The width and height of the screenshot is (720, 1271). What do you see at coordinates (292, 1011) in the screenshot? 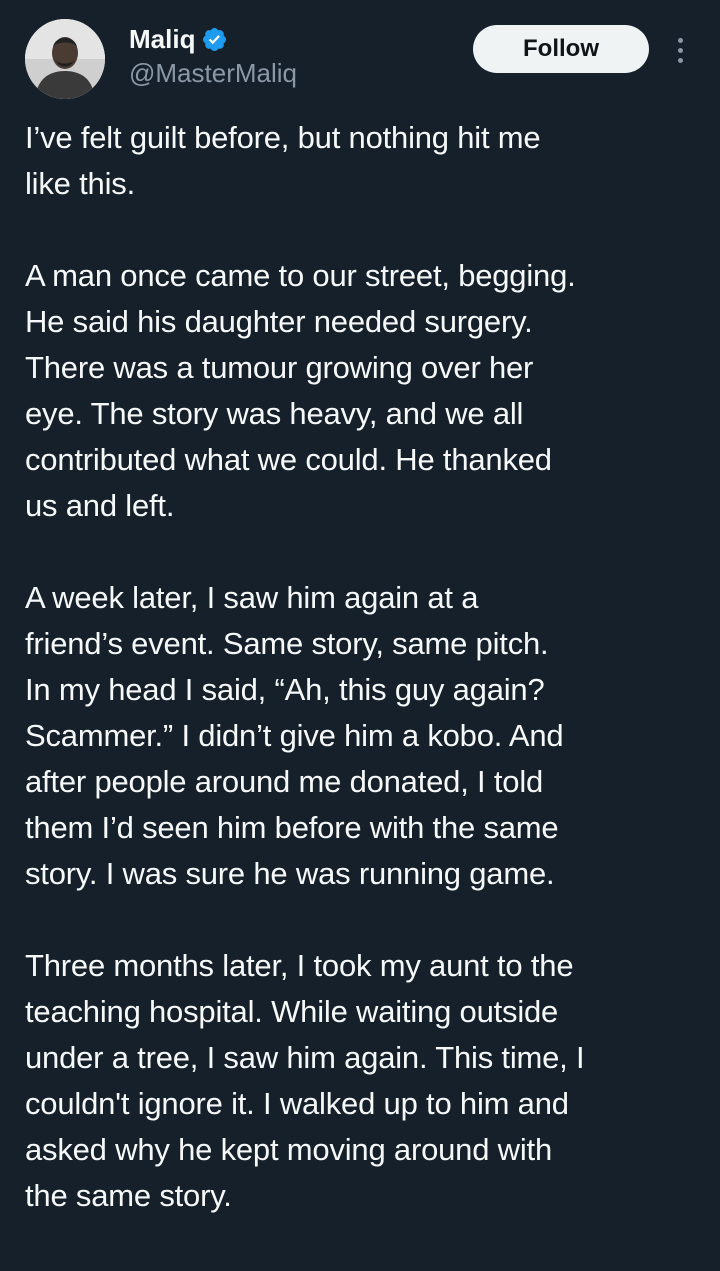
I see `tweet-line: teaching hospital. While waiting outside` at bounding box center [292, 1011].